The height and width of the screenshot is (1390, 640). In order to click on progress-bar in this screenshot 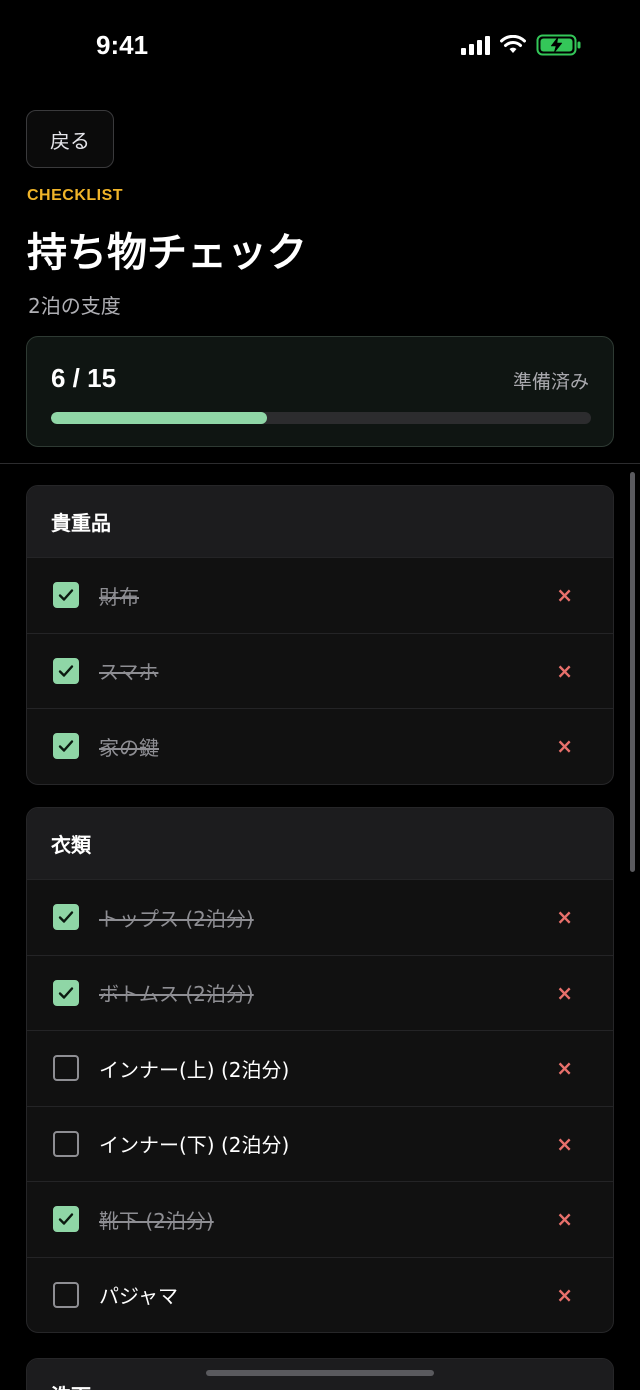, I will do `click(321, 418)`.